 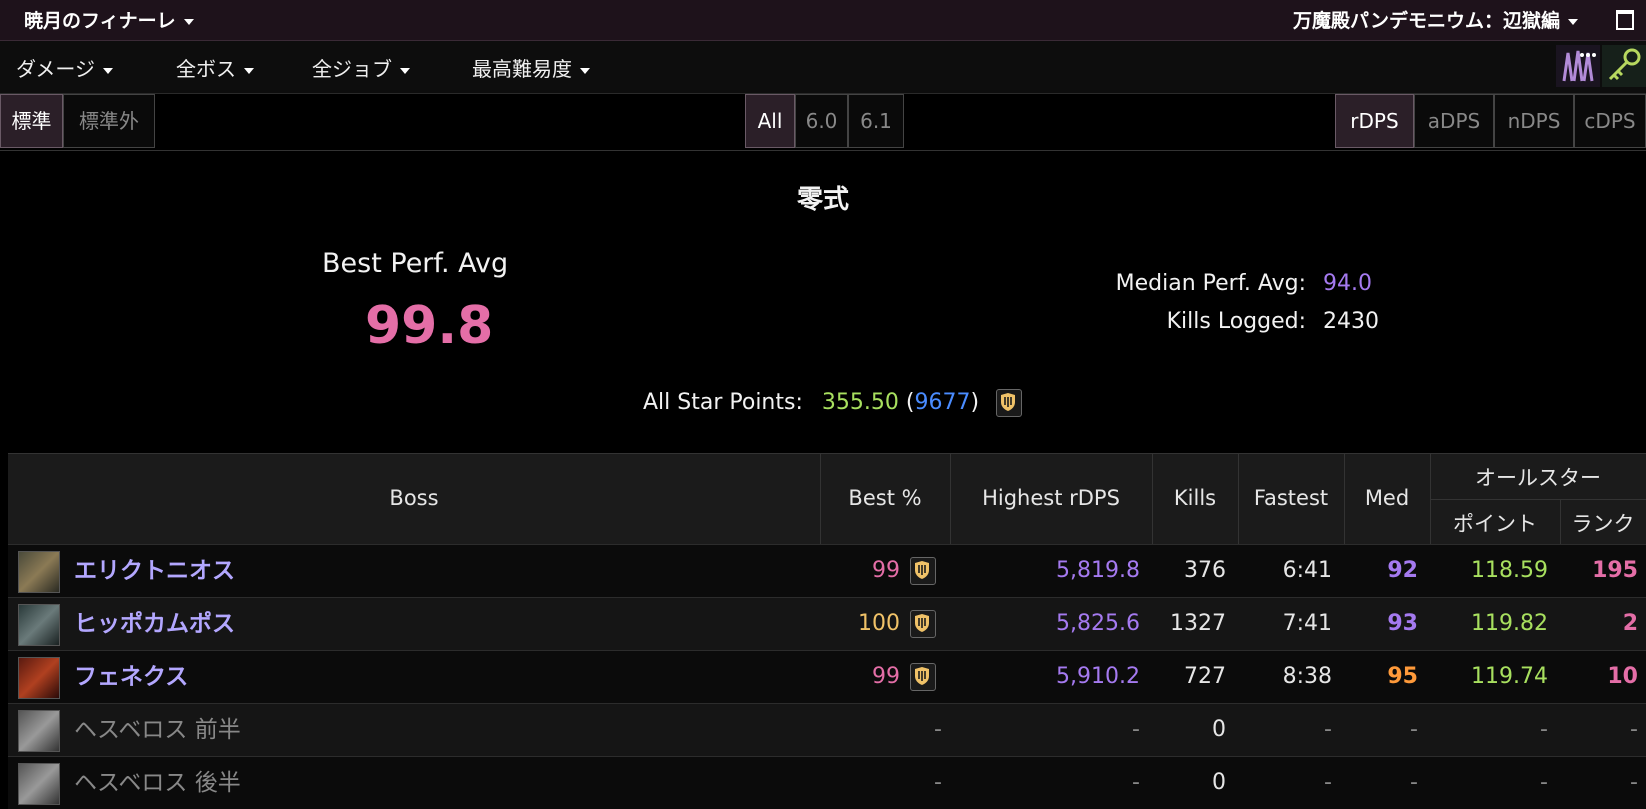 I want to click on all-star-points-row: All Star Points: 355.50 (9677), so click(x=833, y=403).